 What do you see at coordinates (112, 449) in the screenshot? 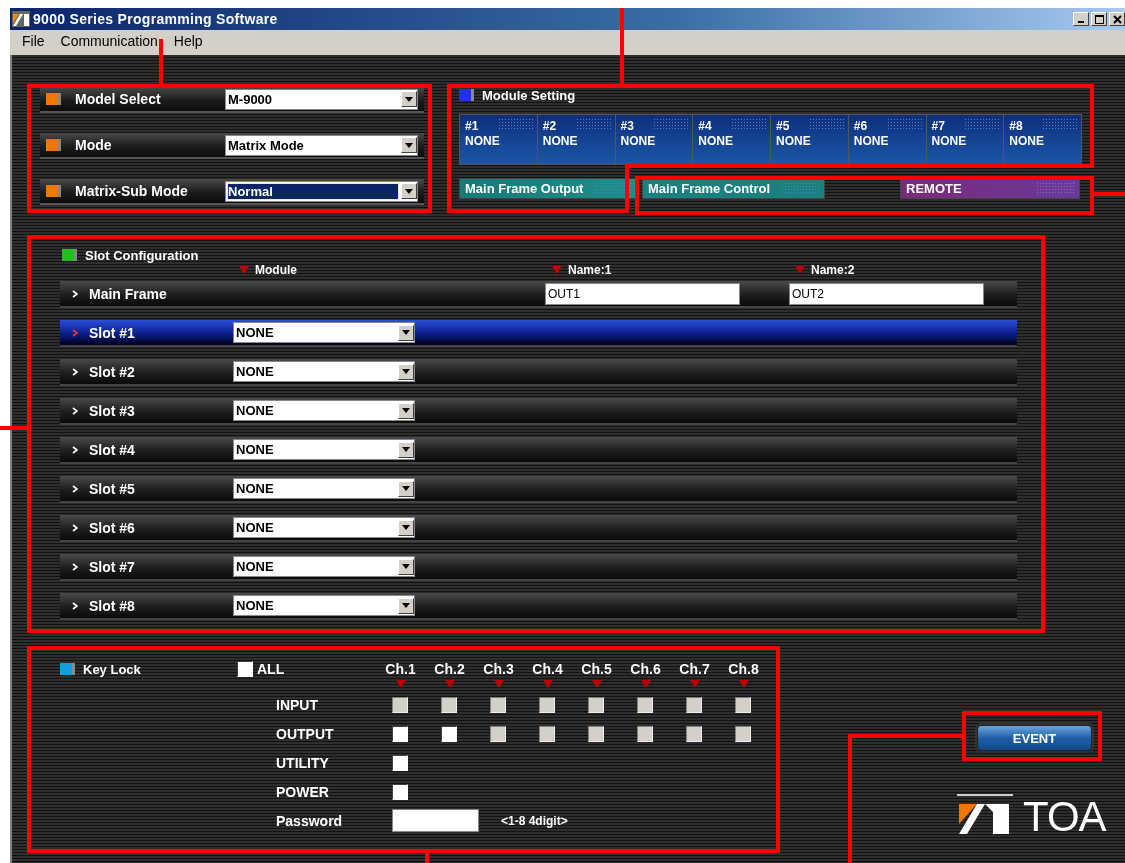
I see `row-label: Slot #4` at bounding box center [112, 449].